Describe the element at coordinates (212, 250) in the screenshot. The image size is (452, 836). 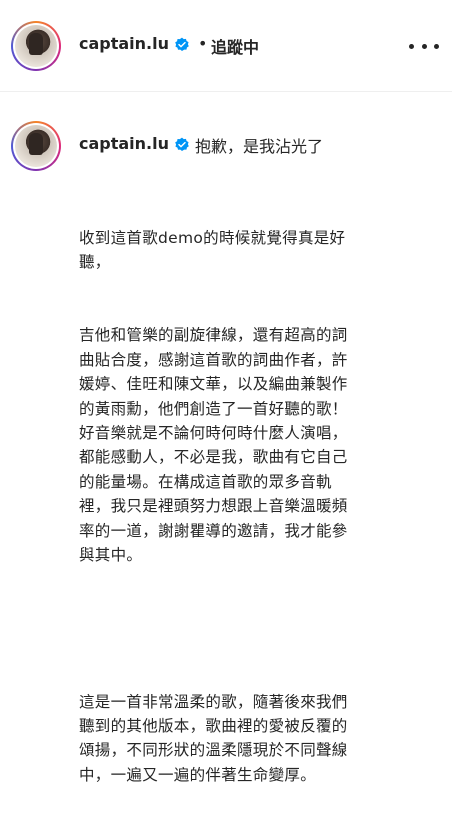
I see `caption-paragraph: 收到這首歌demo的時候就覺得真是好 聽，` at that location.